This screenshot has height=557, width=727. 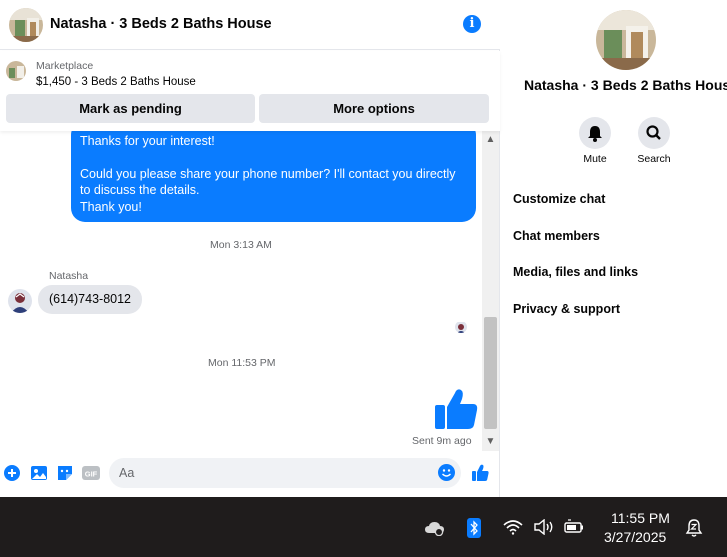 What do you see at coordinates (20, 301) in the screenshot?
I see `contact-avatar` at bounding box center [20, 301].